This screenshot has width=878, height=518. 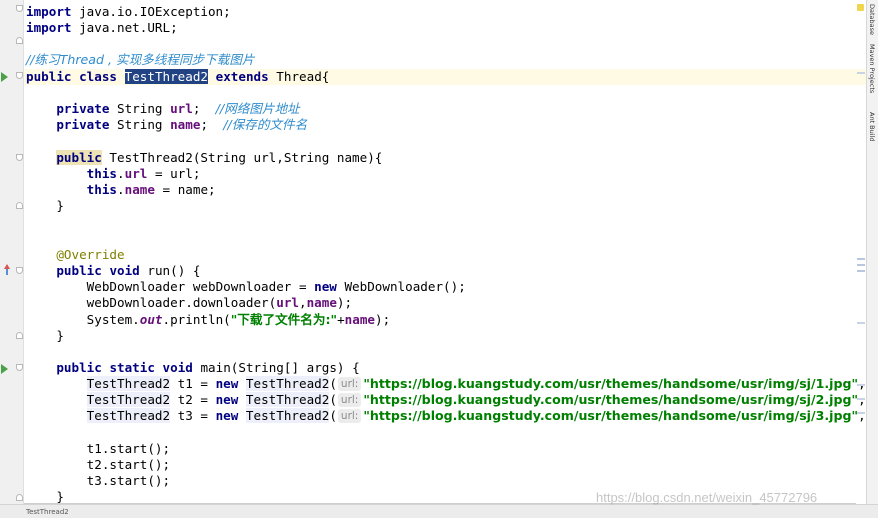 What do you see at coordinates (189, 303) in the screenshot?
I see `code-line: webDownloader.downloader(url,name);` at bounding box center [189, 303].